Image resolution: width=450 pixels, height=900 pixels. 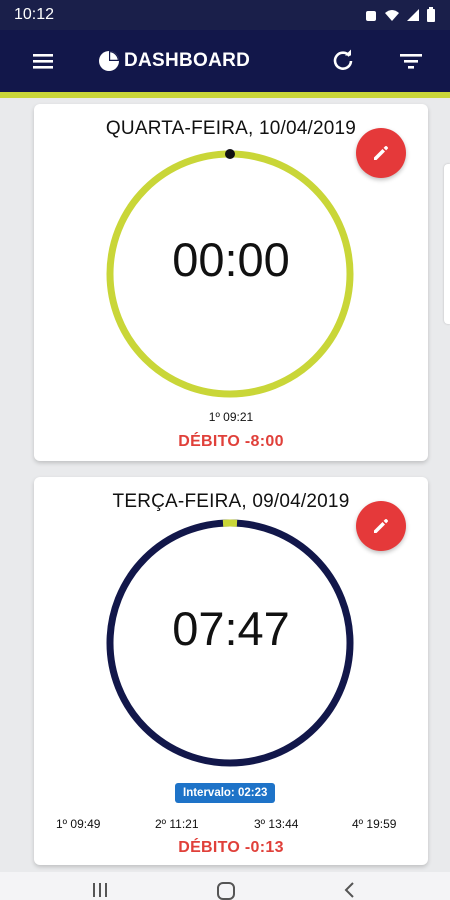 What do you see at coordinates (392, 15) in the screenshot?
I see `wifi-icon` at bounding box center [392, 15].